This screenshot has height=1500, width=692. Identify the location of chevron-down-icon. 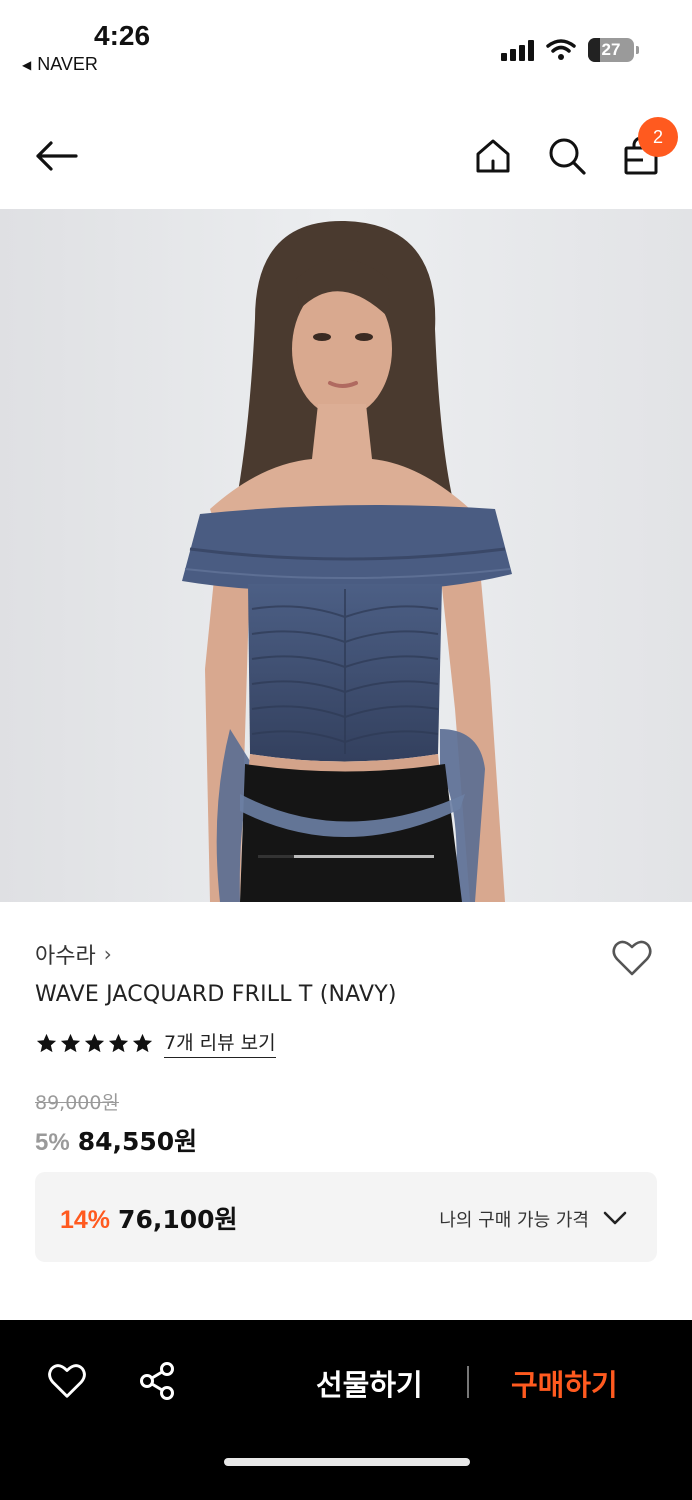
(615, 1218).